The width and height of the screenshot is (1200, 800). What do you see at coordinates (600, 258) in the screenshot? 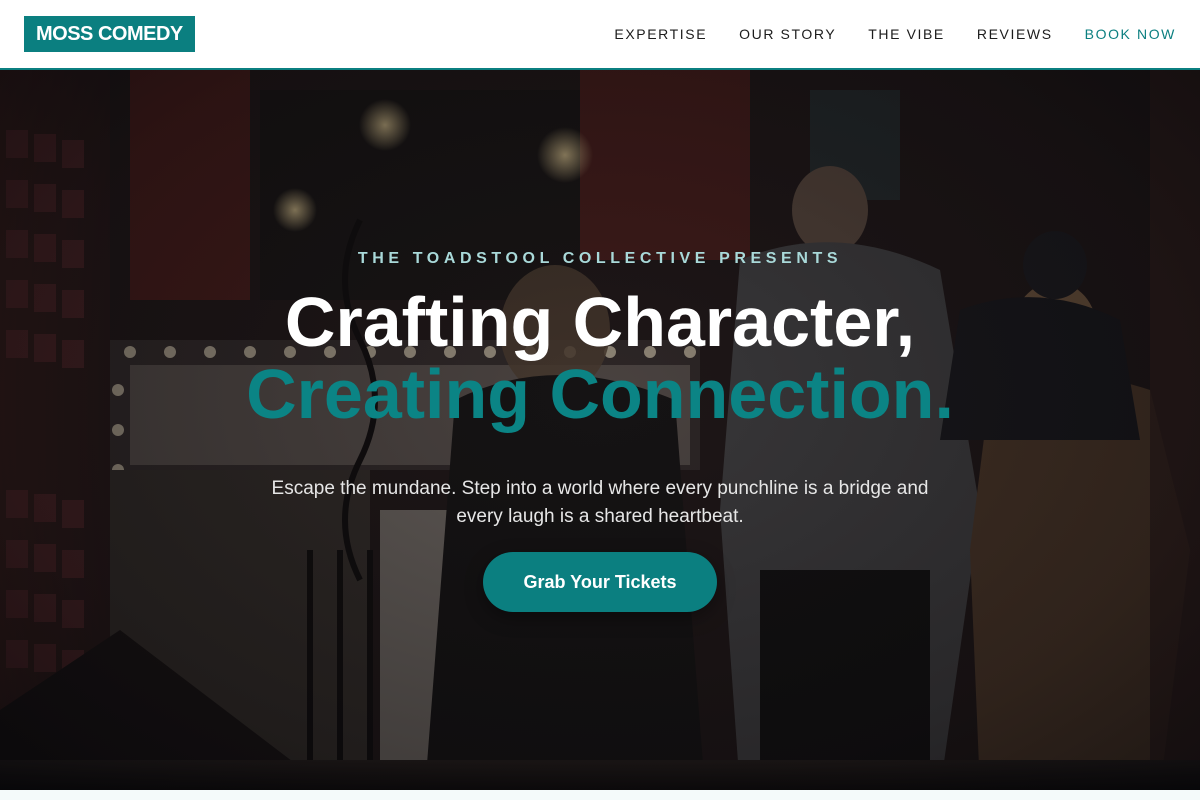
I see `hero-eyebrow: THE TOADSTOOL COLLECTIVE PRESENTS` at bounding box center [600, 258].